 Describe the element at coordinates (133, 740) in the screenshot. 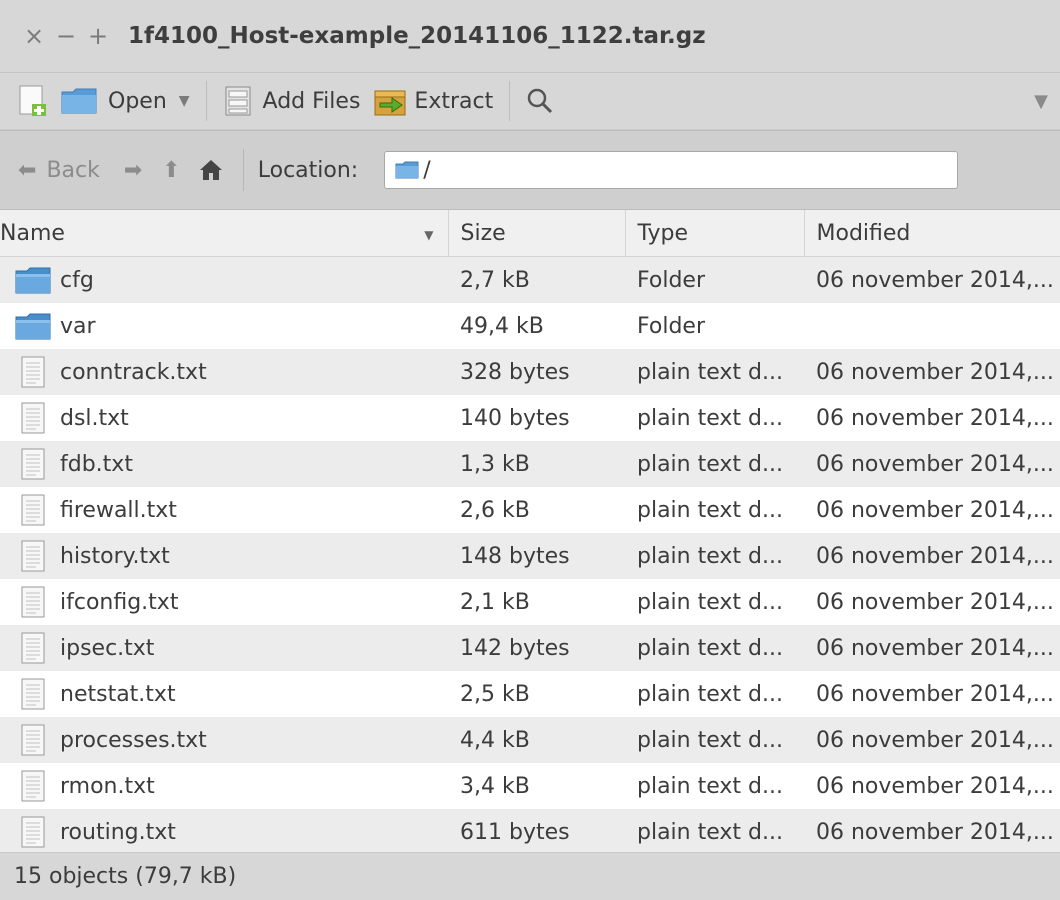

I see `file-name: processes.txt` at that location.